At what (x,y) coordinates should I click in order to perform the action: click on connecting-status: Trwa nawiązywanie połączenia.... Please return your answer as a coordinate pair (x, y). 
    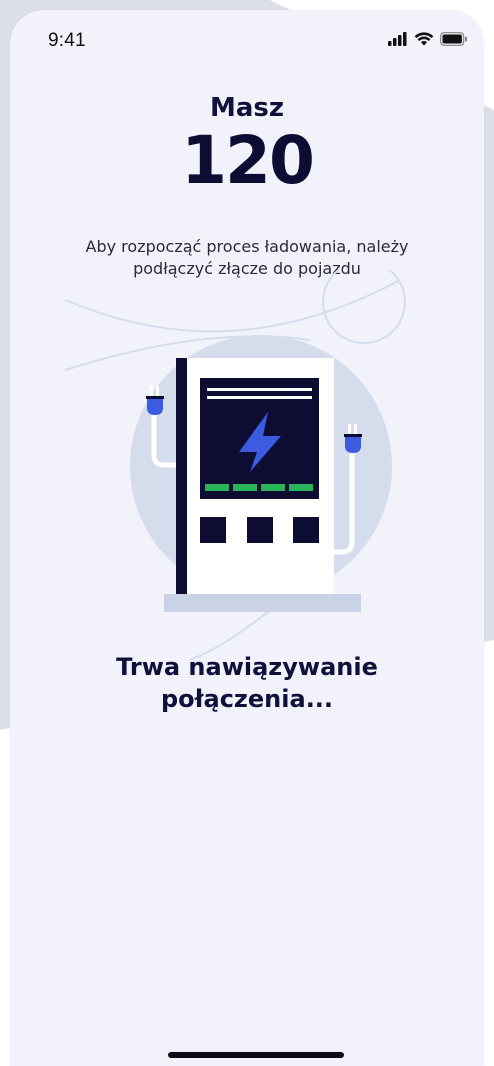
    Looking at the image, I should click on (247, 683).